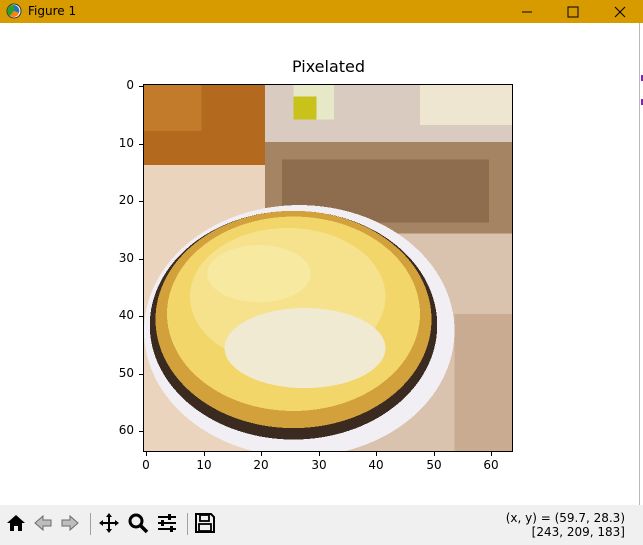 The image size is (643, 545). What do you see at coordinates (328, 66) in the screenshot?
I see `plot-title: Pixelated` at bounding box center [328, 66].